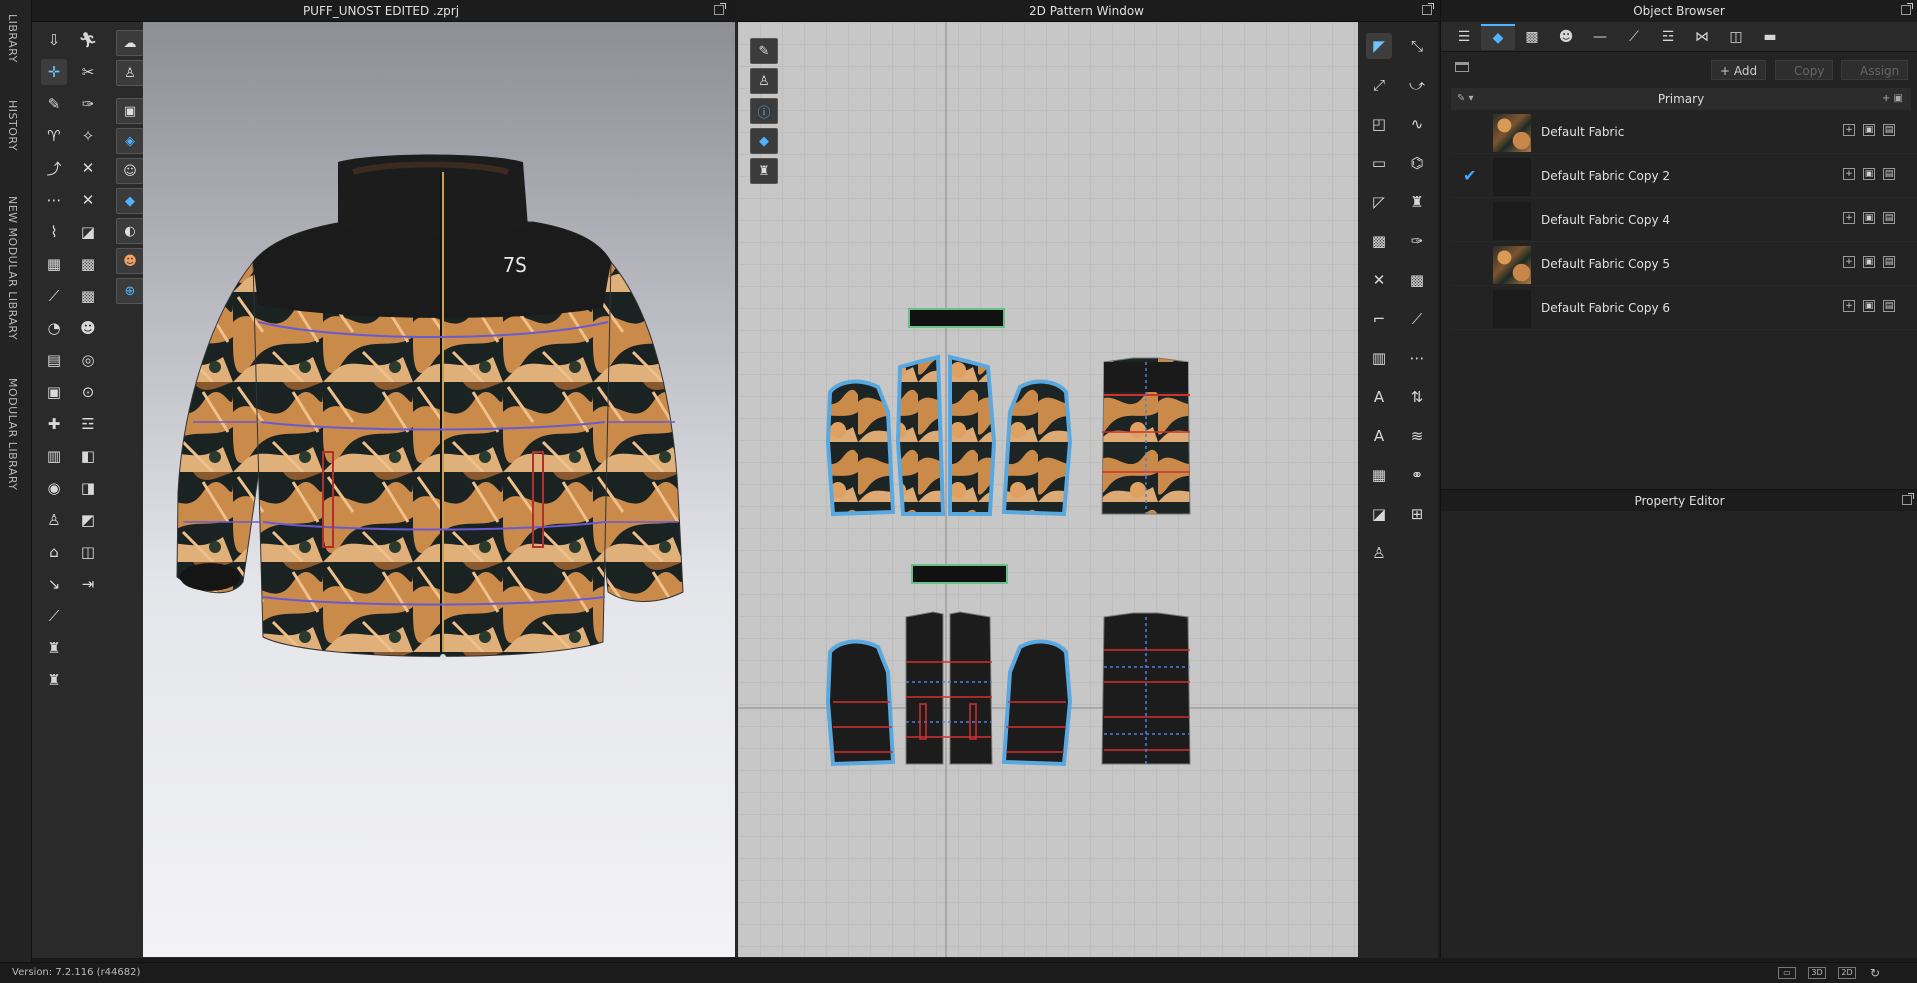 This screenshot has height=983, width=1917. Describe the element at coordinates (54, 424) in the screenshot. I see `shirt-icon: ✚` at that location.